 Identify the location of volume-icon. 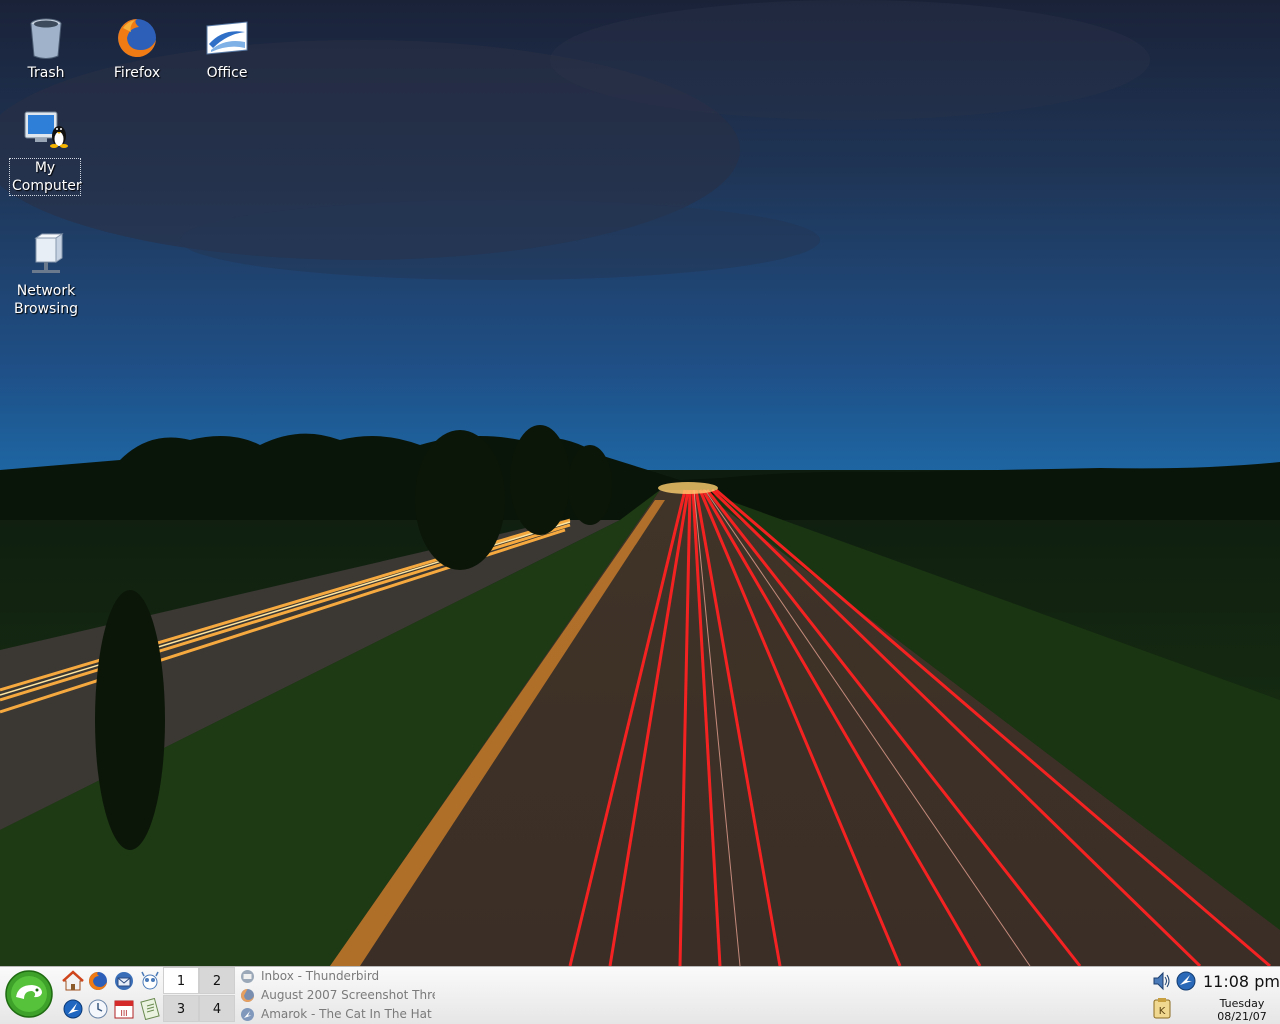
(1162, 981).